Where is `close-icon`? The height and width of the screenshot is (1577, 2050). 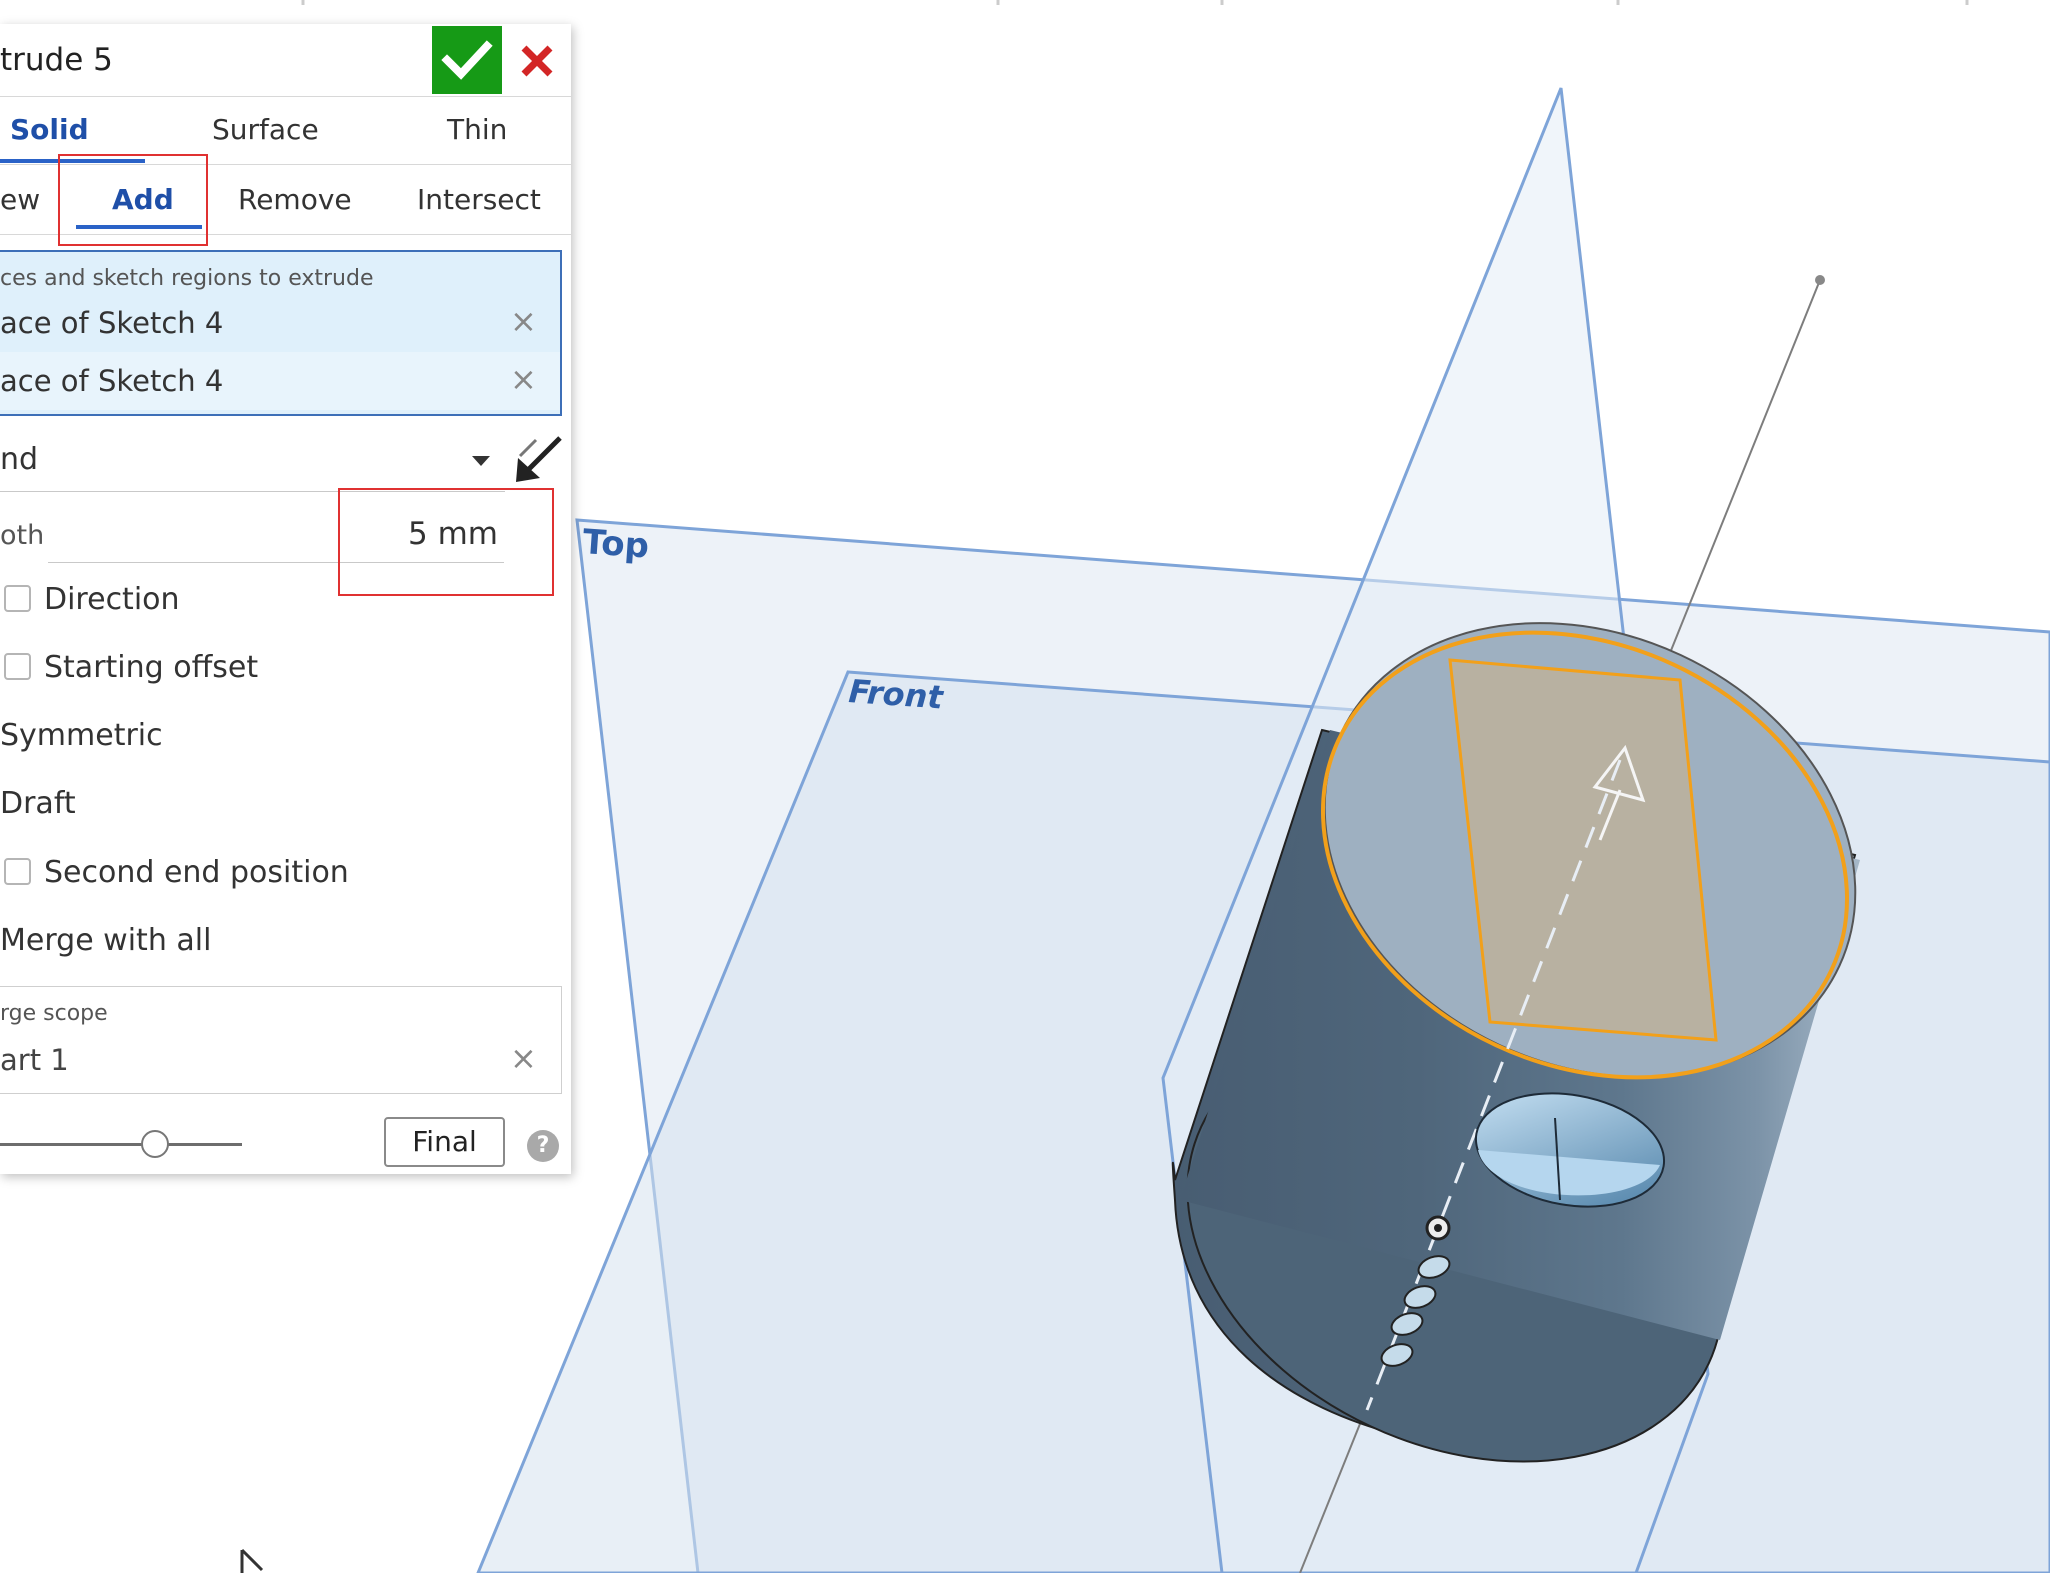 close-icon is located at coordinates (537, 61).